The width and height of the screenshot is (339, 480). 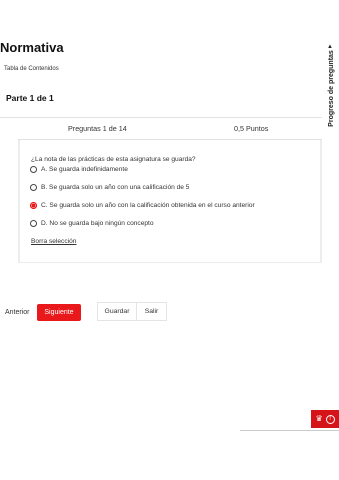 I want to click on option-d-label: D. No se guarda bajo ningún concepto, so click(x=97, y=223).